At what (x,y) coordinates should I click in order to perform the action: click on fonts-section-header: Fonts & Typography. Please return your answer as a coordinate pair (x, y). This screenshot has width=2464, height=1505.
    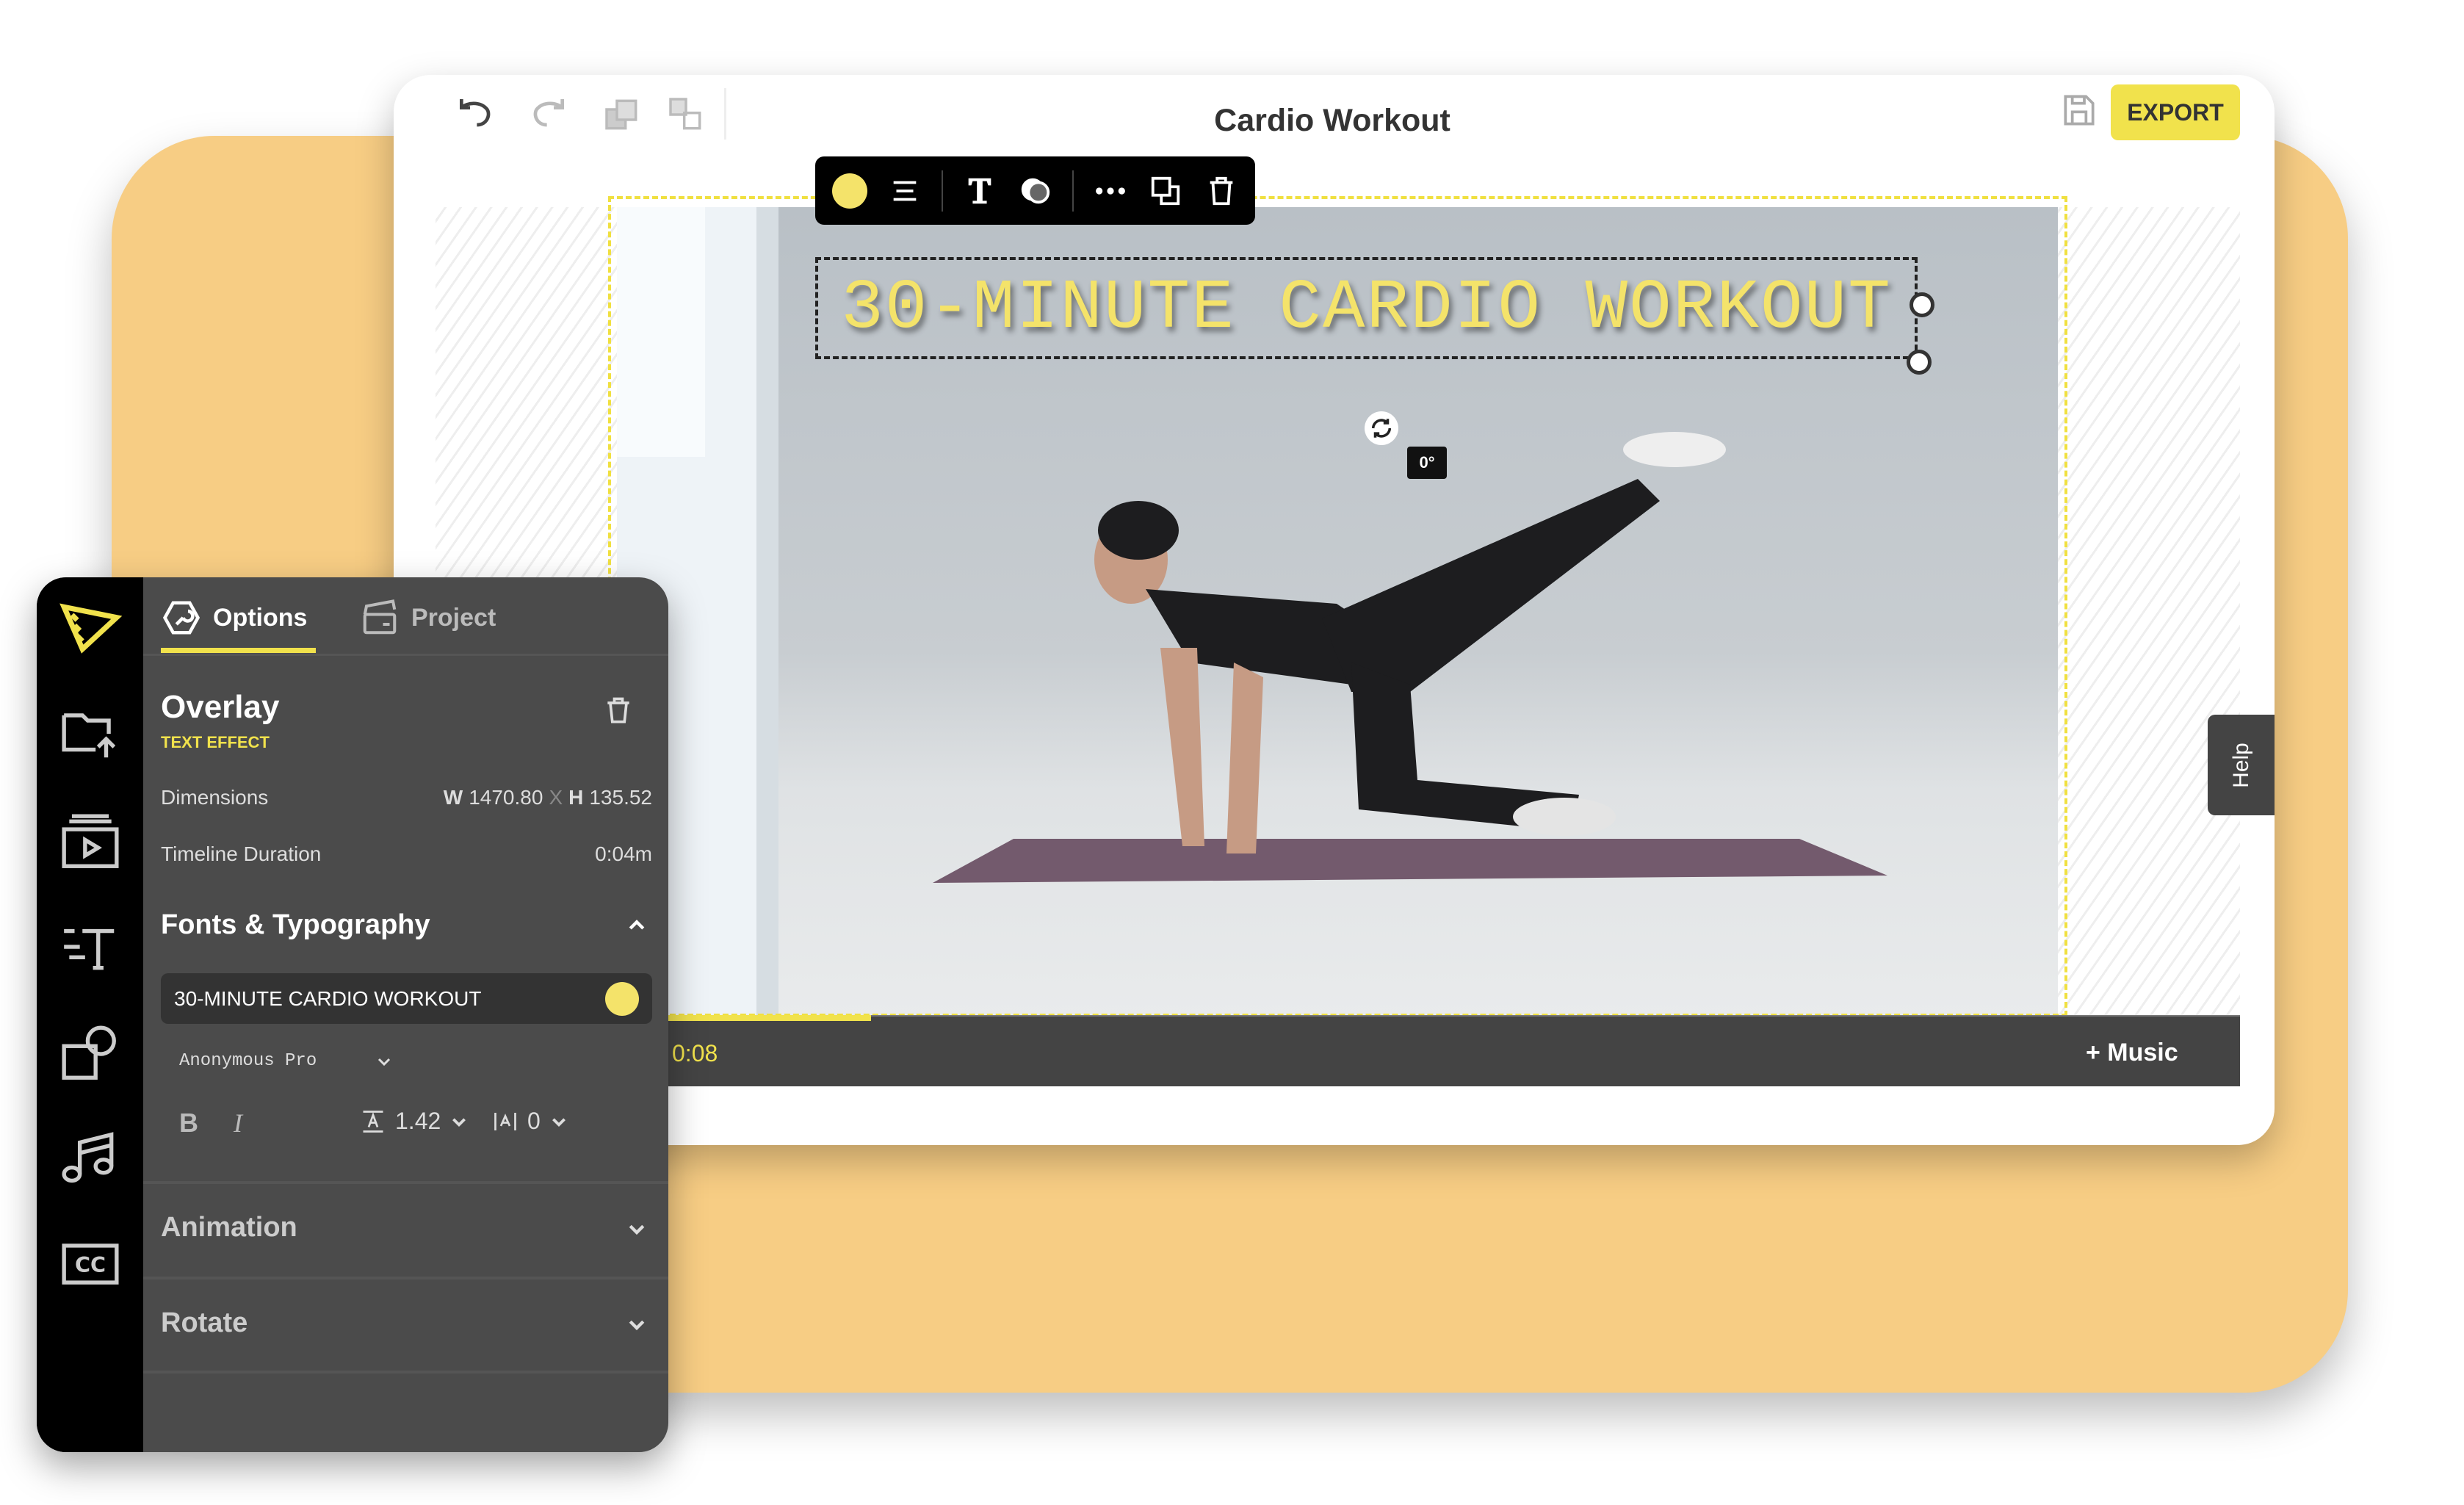
    Looking at the image, I should click on (295, 925).